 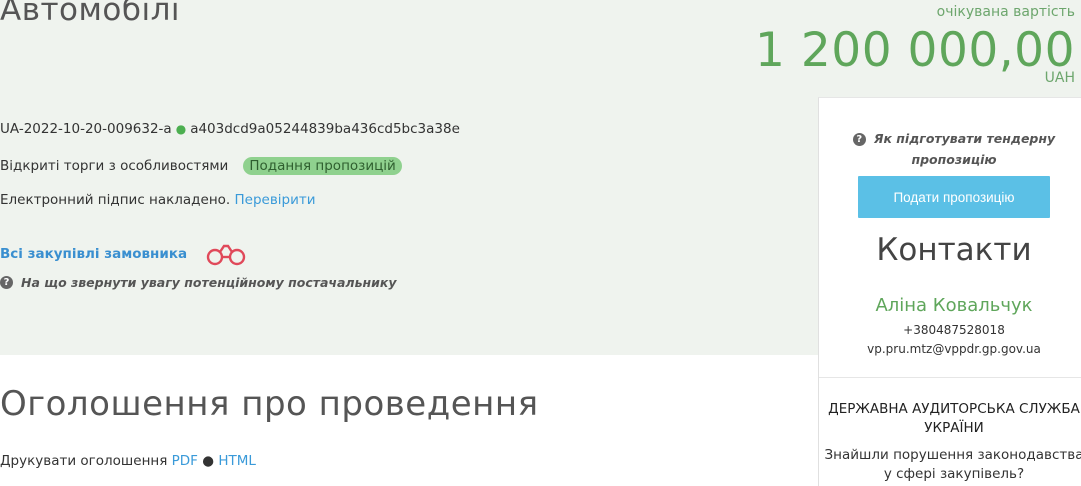 What do you see at coordinates (237, 461) in the screenshot?
I see `print-html-link: HTML` at bounding box center [237, 461].